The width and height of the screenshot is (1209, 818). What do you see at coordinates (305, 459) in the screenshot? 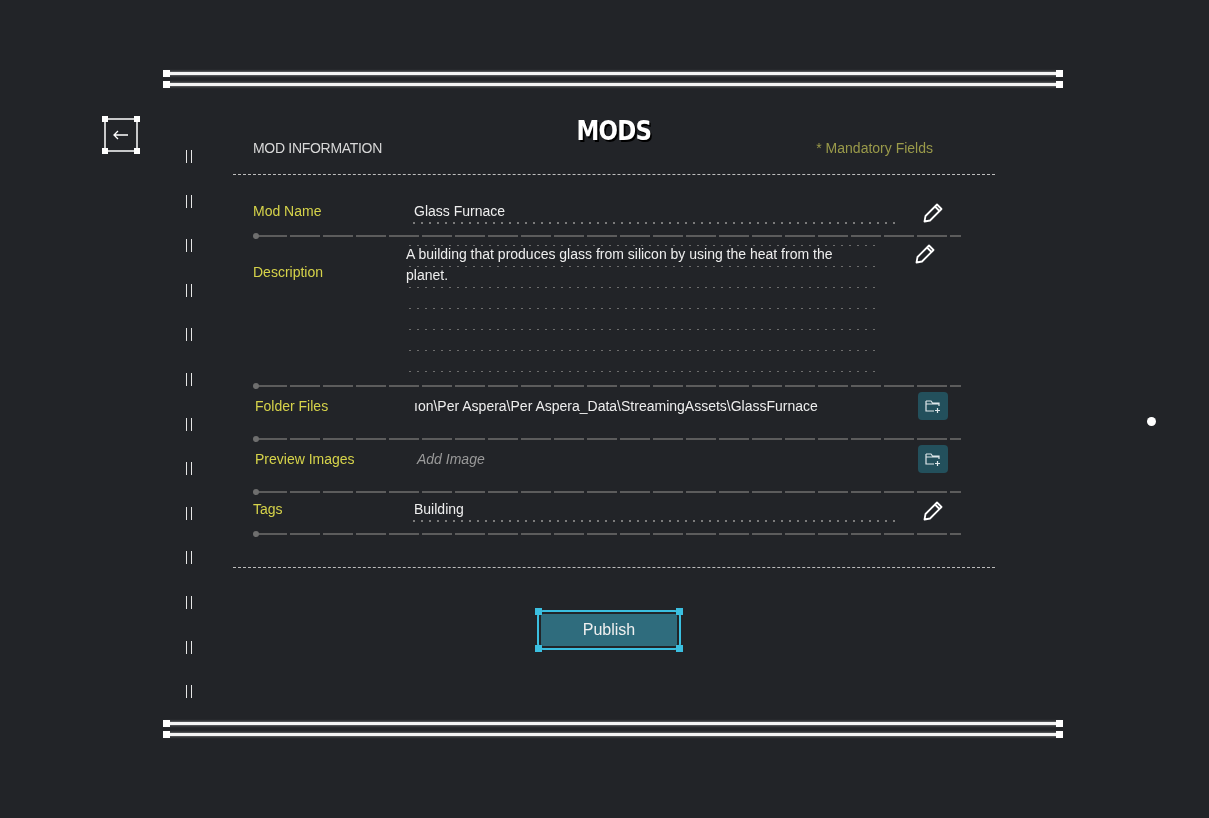
I see `field-label: Preview Images` at bounding box center [305, 459].